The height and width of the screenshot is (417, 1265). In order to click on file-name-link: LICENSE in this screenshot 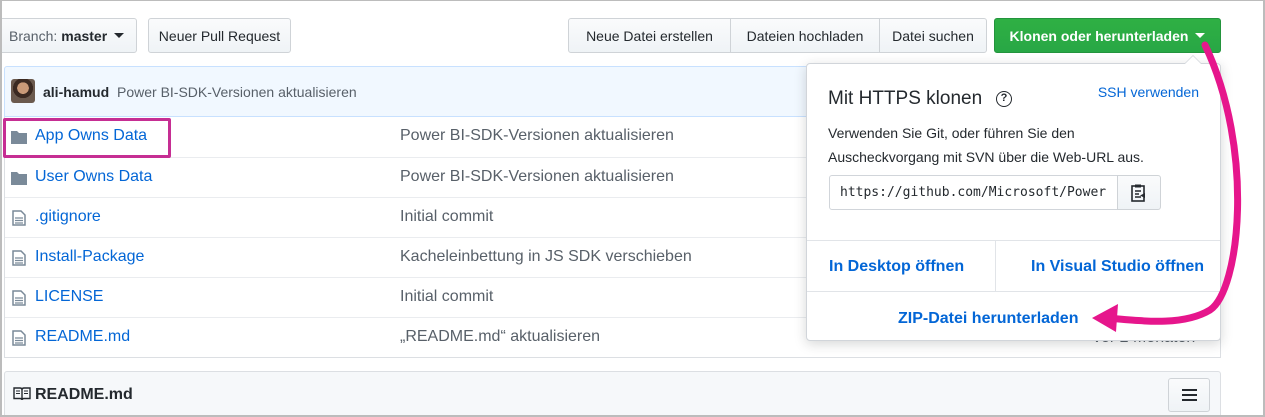, I will do `click(69, 297)`.